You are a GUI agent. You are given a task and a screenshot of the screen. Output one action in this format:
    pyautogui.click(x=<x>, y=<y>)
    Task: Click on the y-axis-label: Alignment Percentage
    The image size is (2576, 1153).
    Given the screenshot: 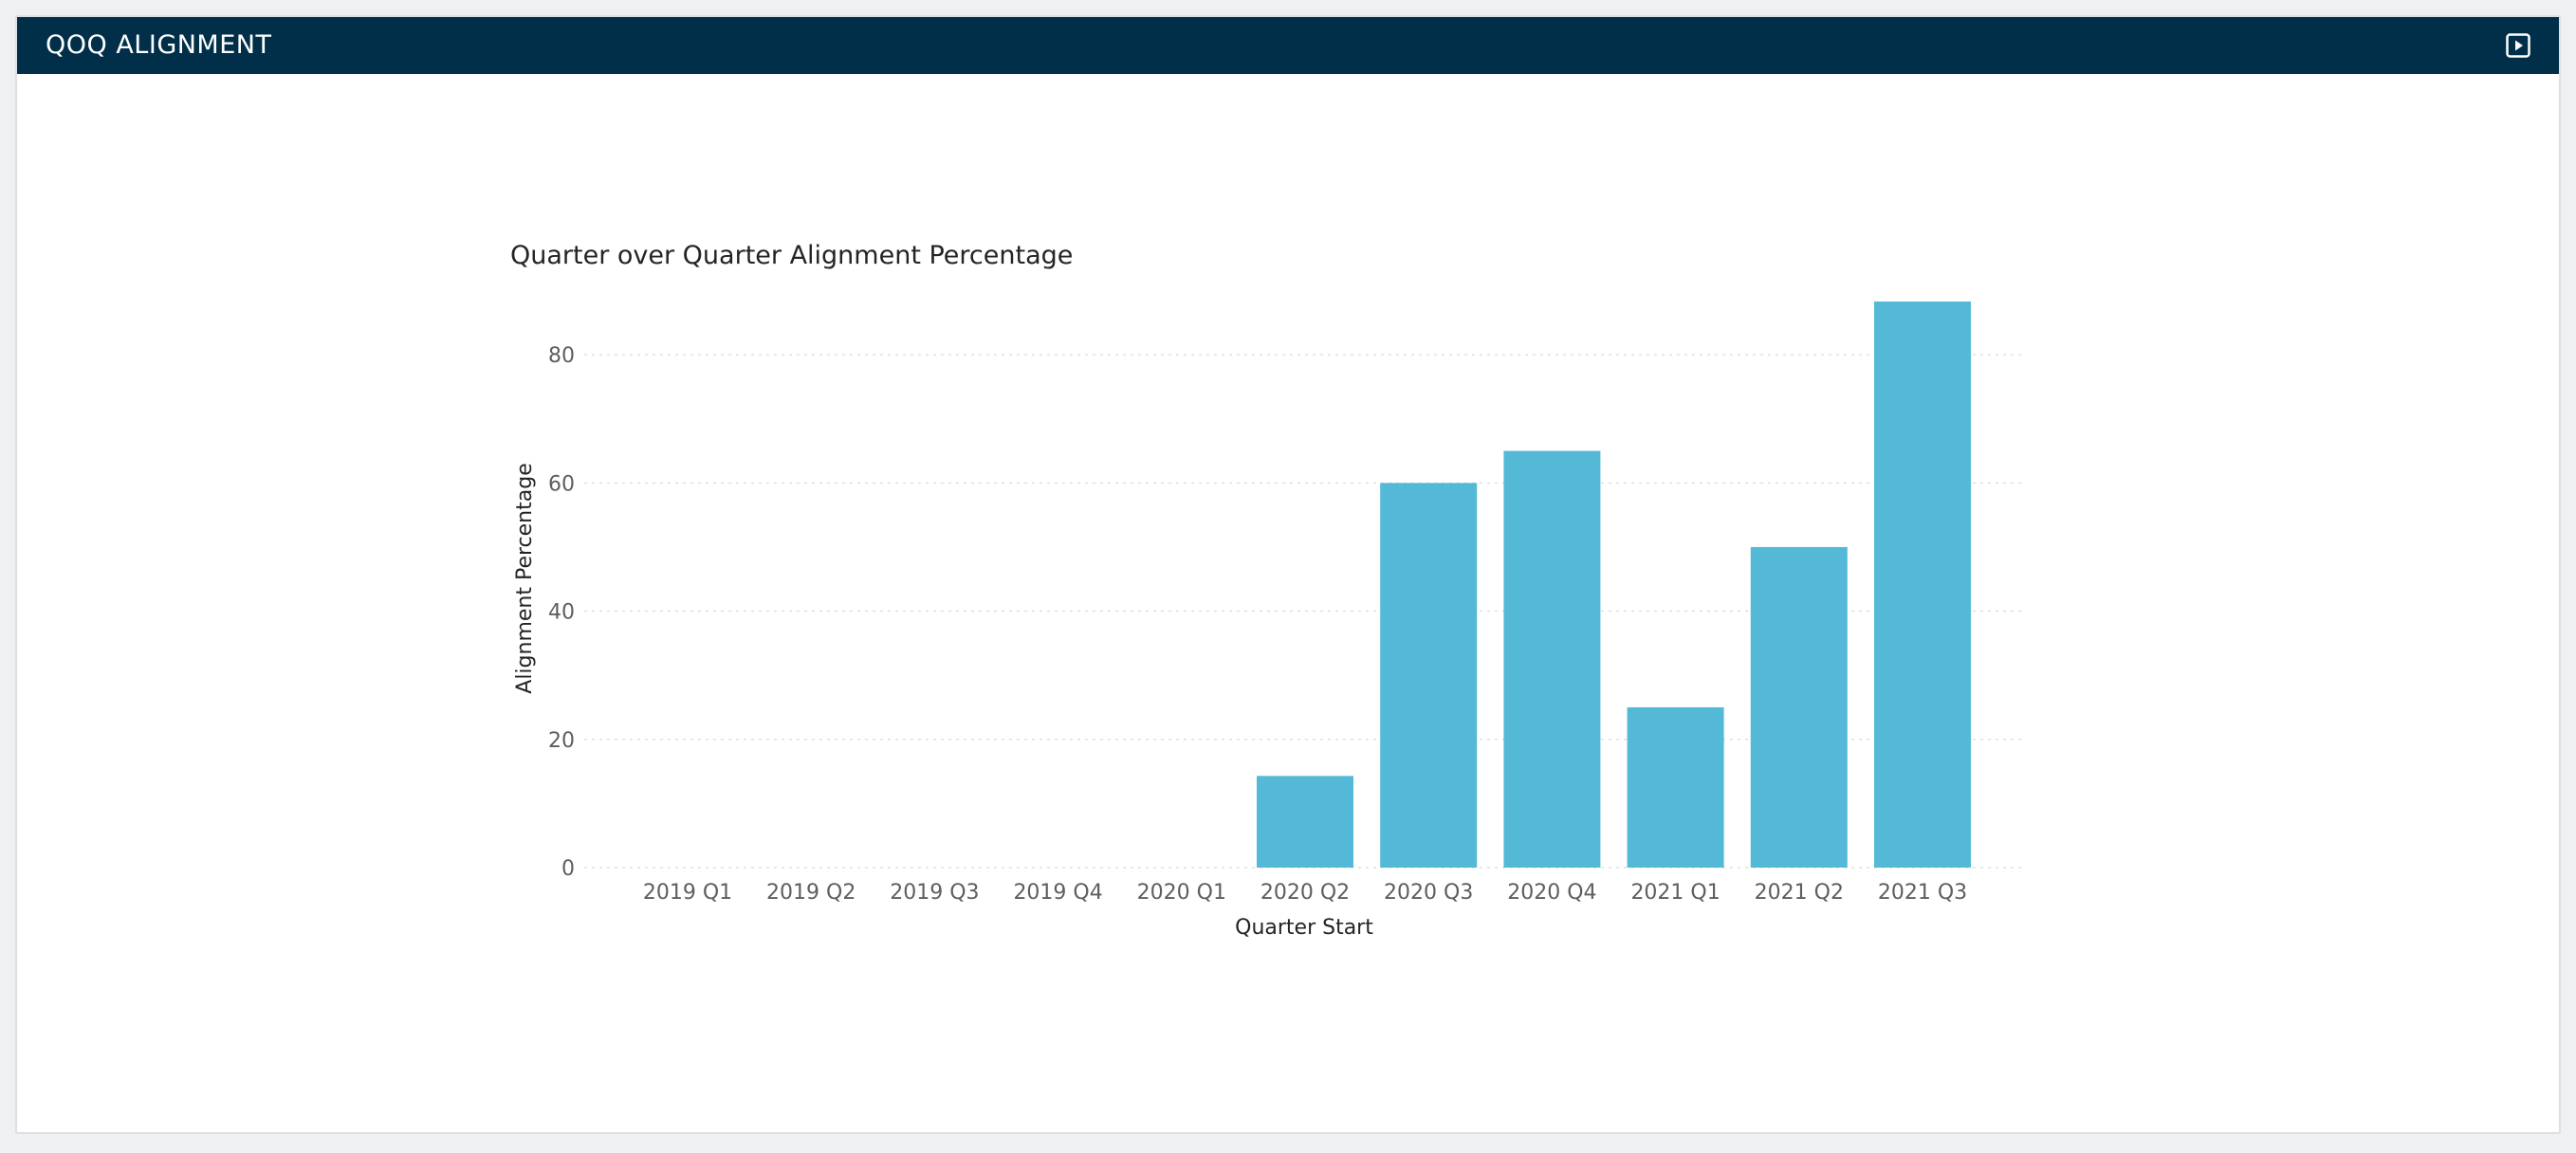 What is the action you would take?
    pyautogui.click(x=525, y=578)
    